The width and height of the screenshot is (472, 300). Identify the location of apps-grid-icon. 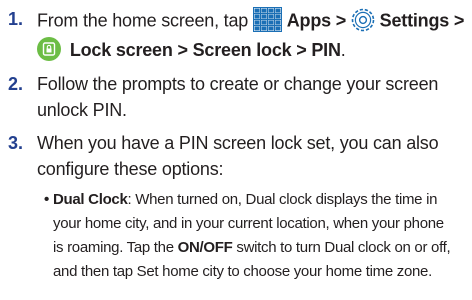
(267, 19).